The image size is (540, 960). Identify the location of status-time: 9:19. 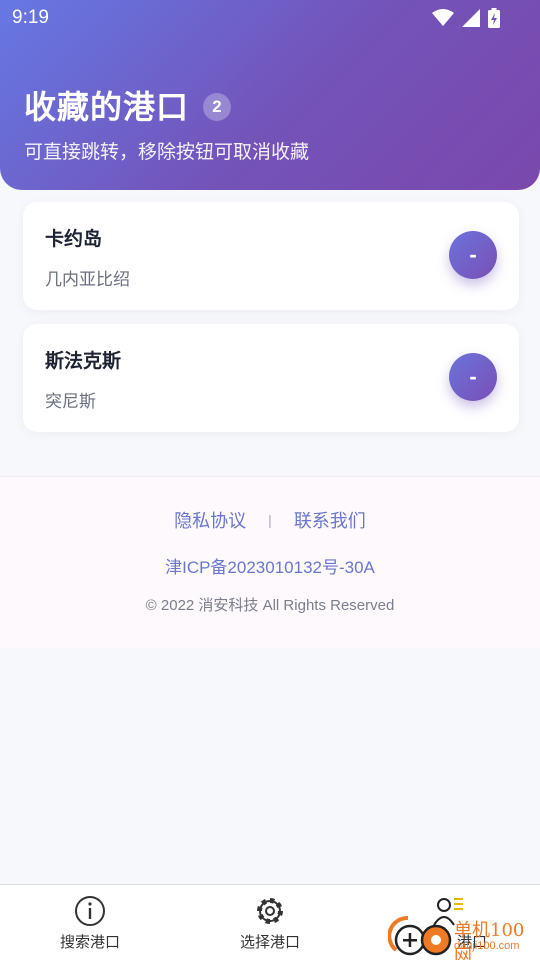
(30, 17).